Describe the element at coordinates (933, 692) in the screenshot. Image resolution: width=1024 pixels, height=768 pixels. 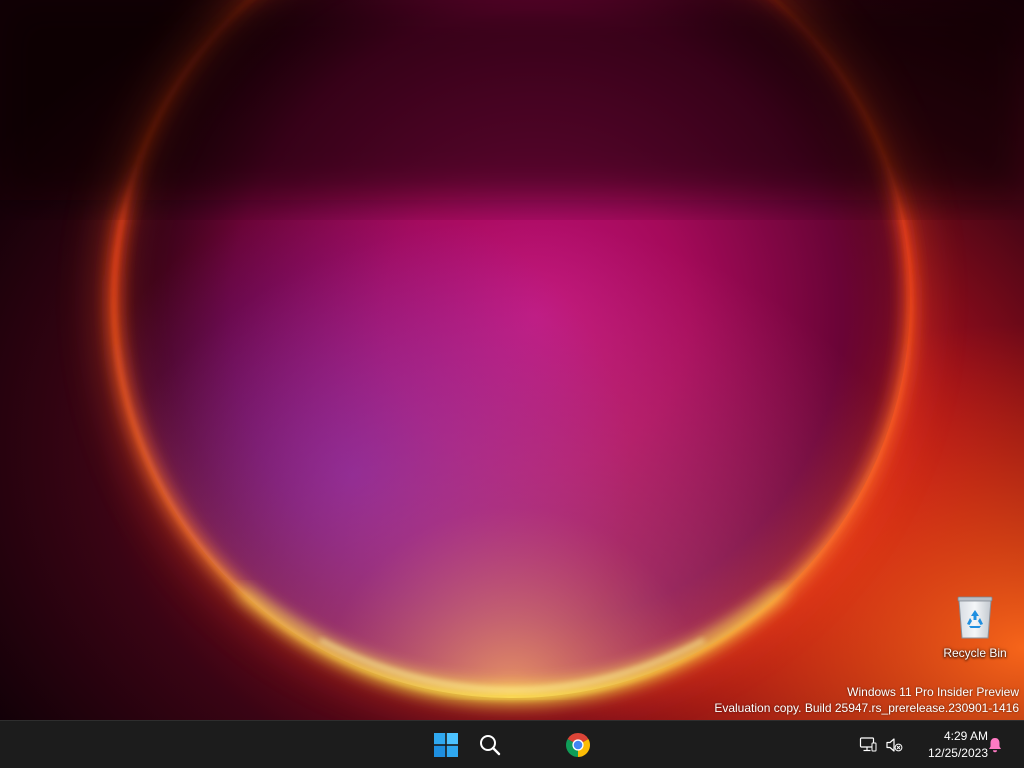
I see `watermark-edition: Windows 11 Pro Insider Preview` at that location.